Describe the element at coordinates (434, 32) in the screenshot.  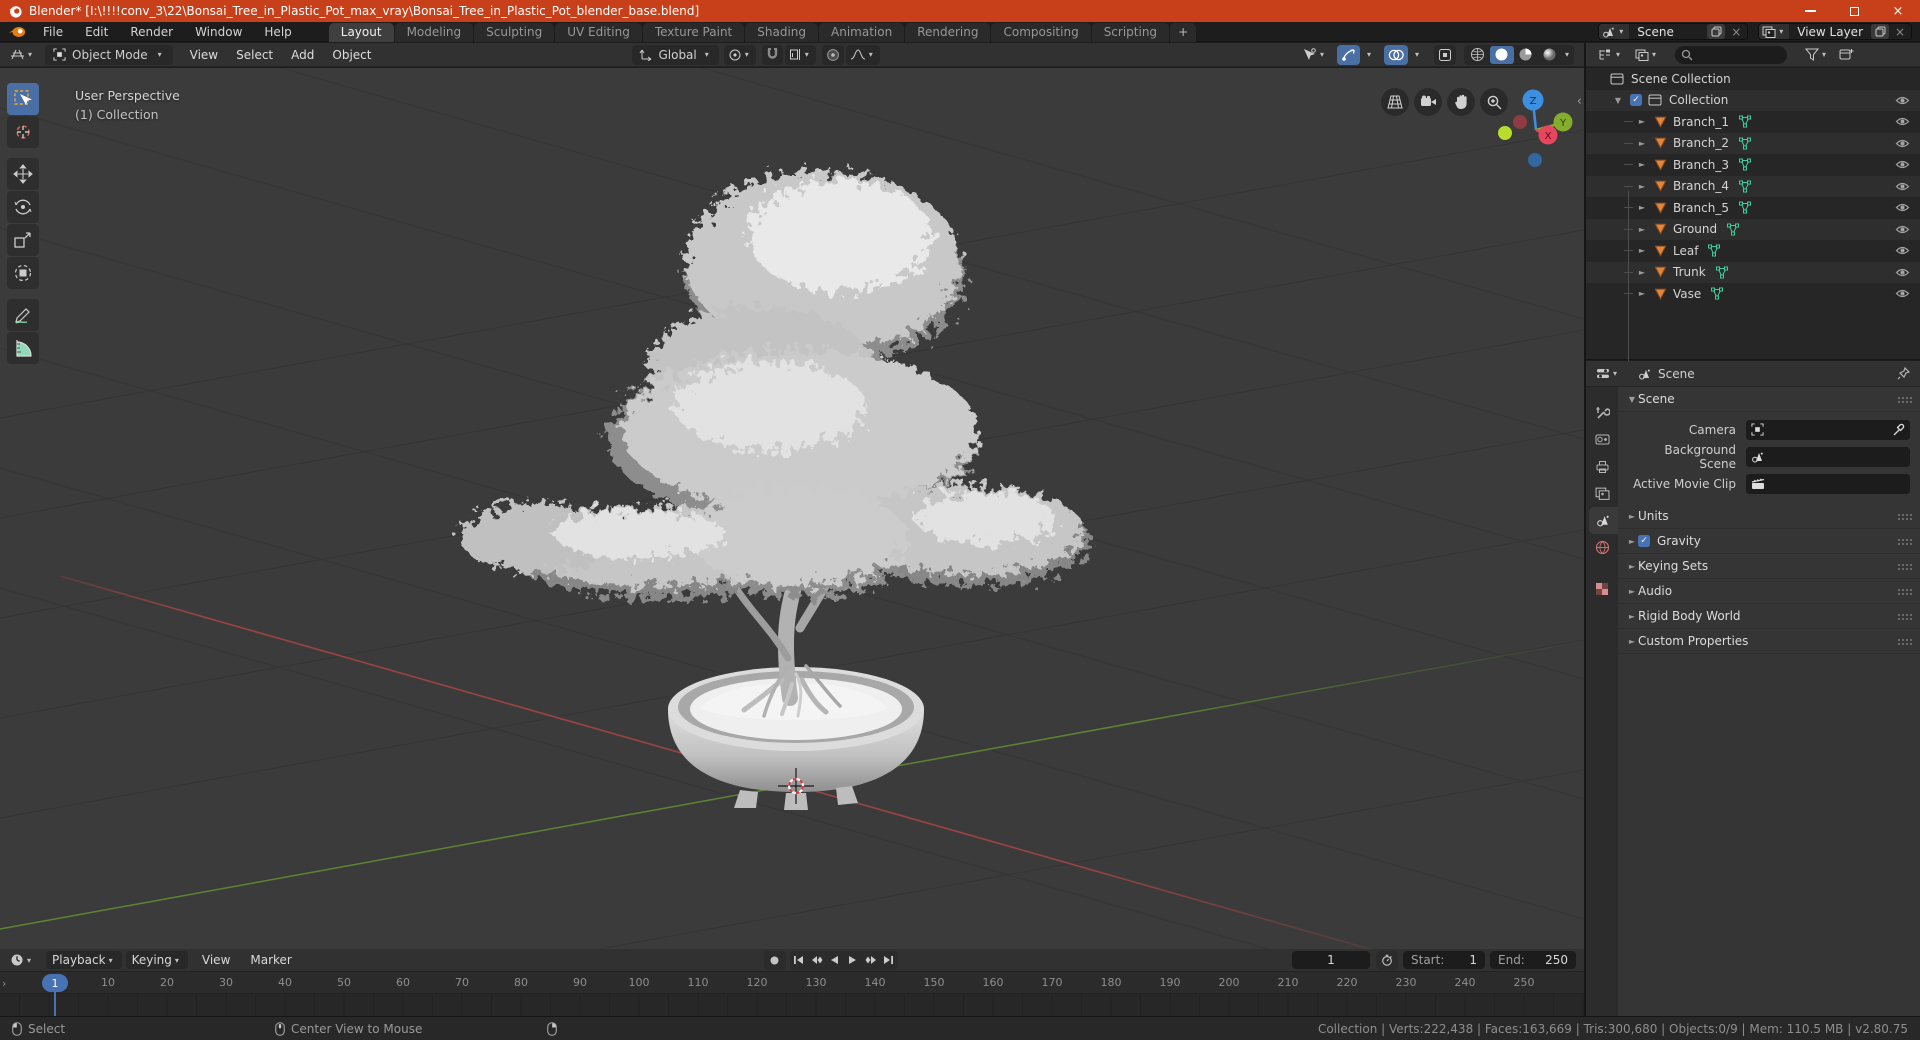
I see `tab-modeling: Modeling` at that location.